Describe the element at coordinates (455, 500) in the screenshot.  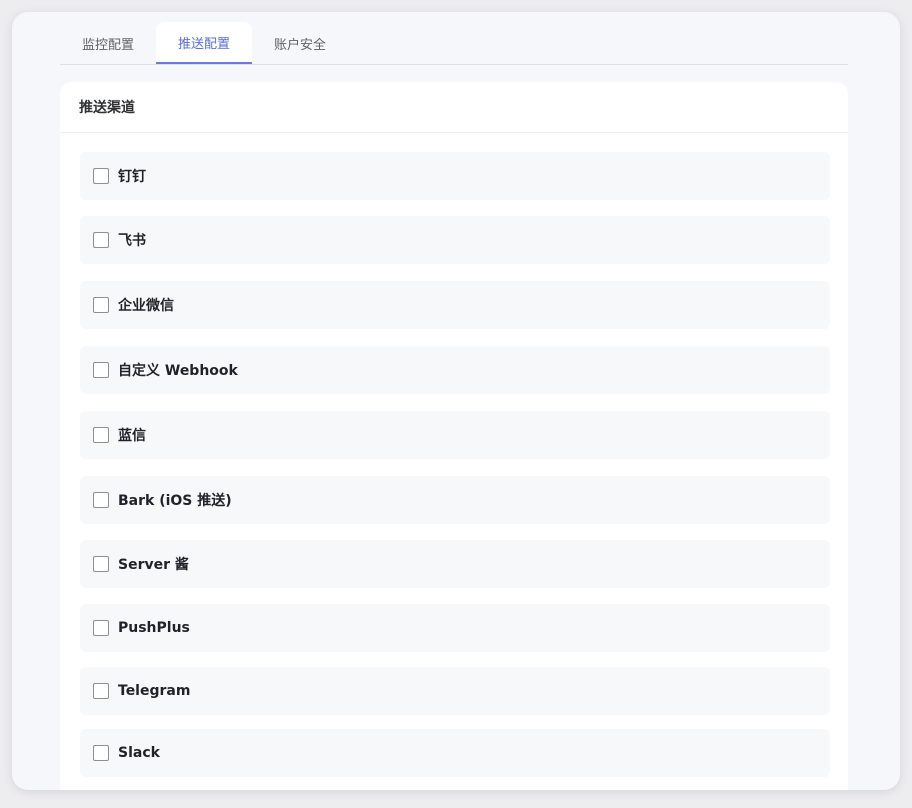
I see `channel-item-bark: Bark (iOS 推送)` at that location.